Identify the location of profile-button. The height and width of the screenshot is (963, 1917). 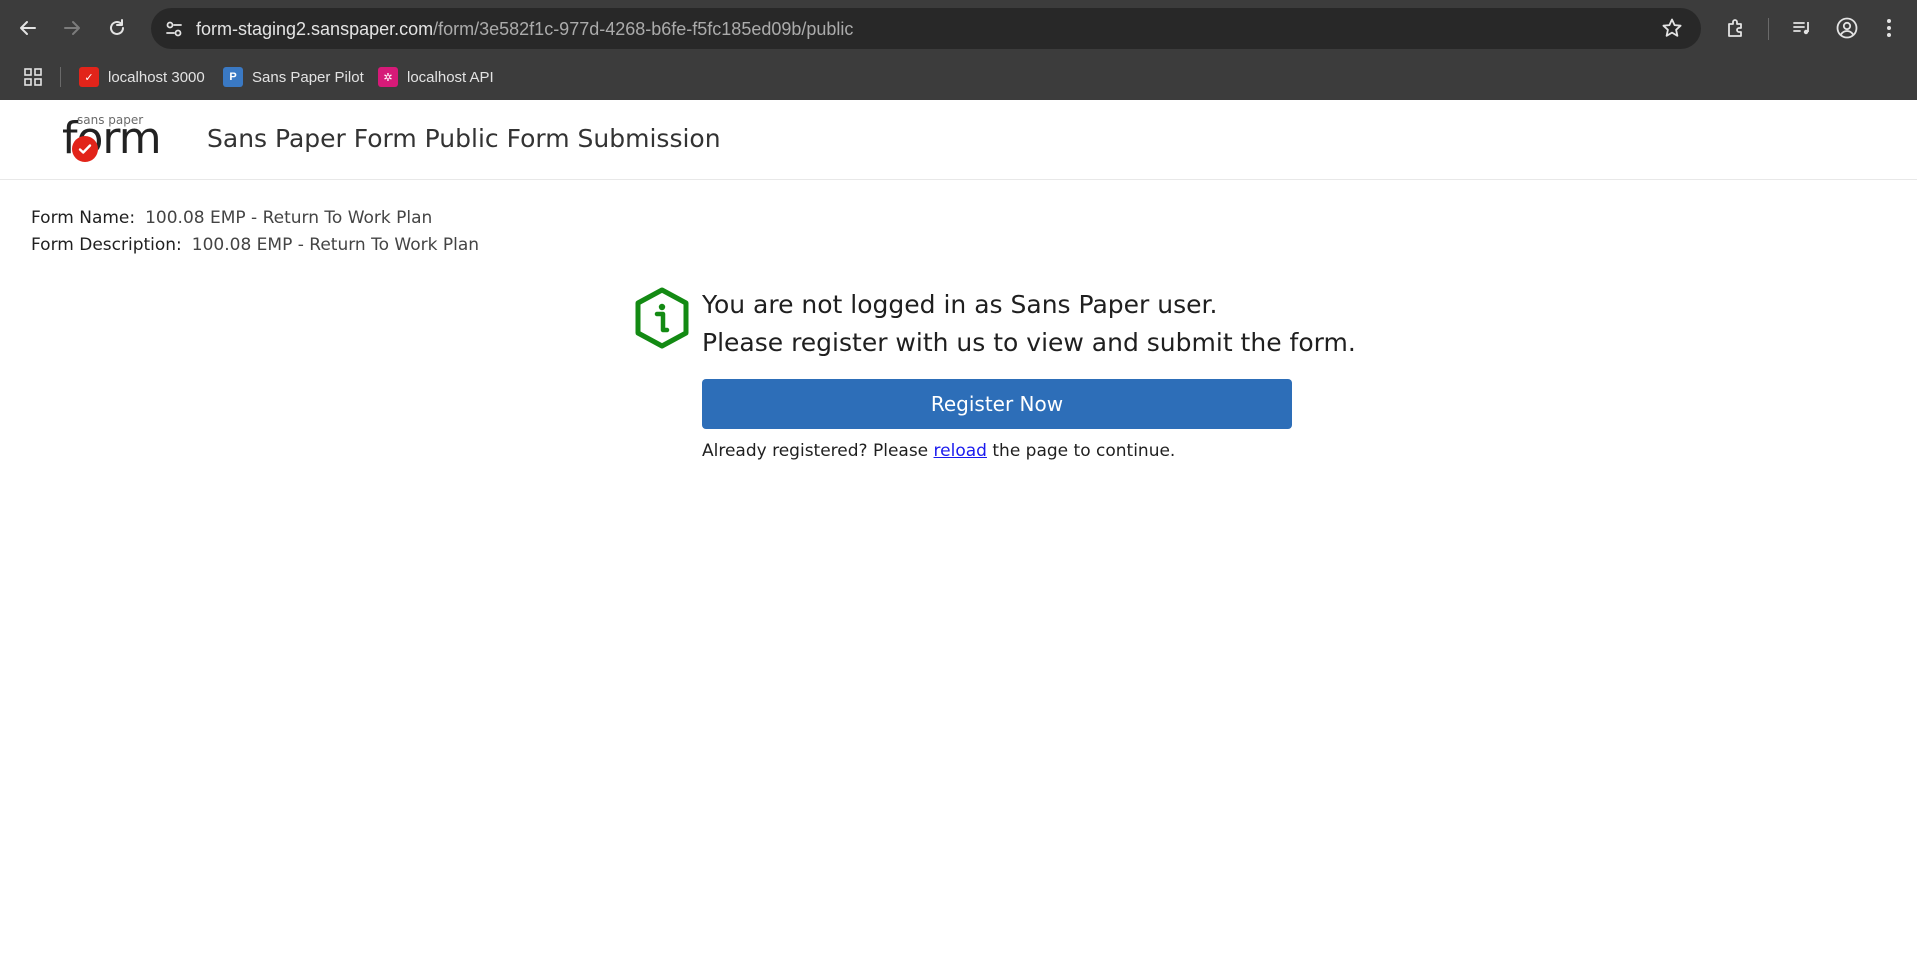
(1847, 28).